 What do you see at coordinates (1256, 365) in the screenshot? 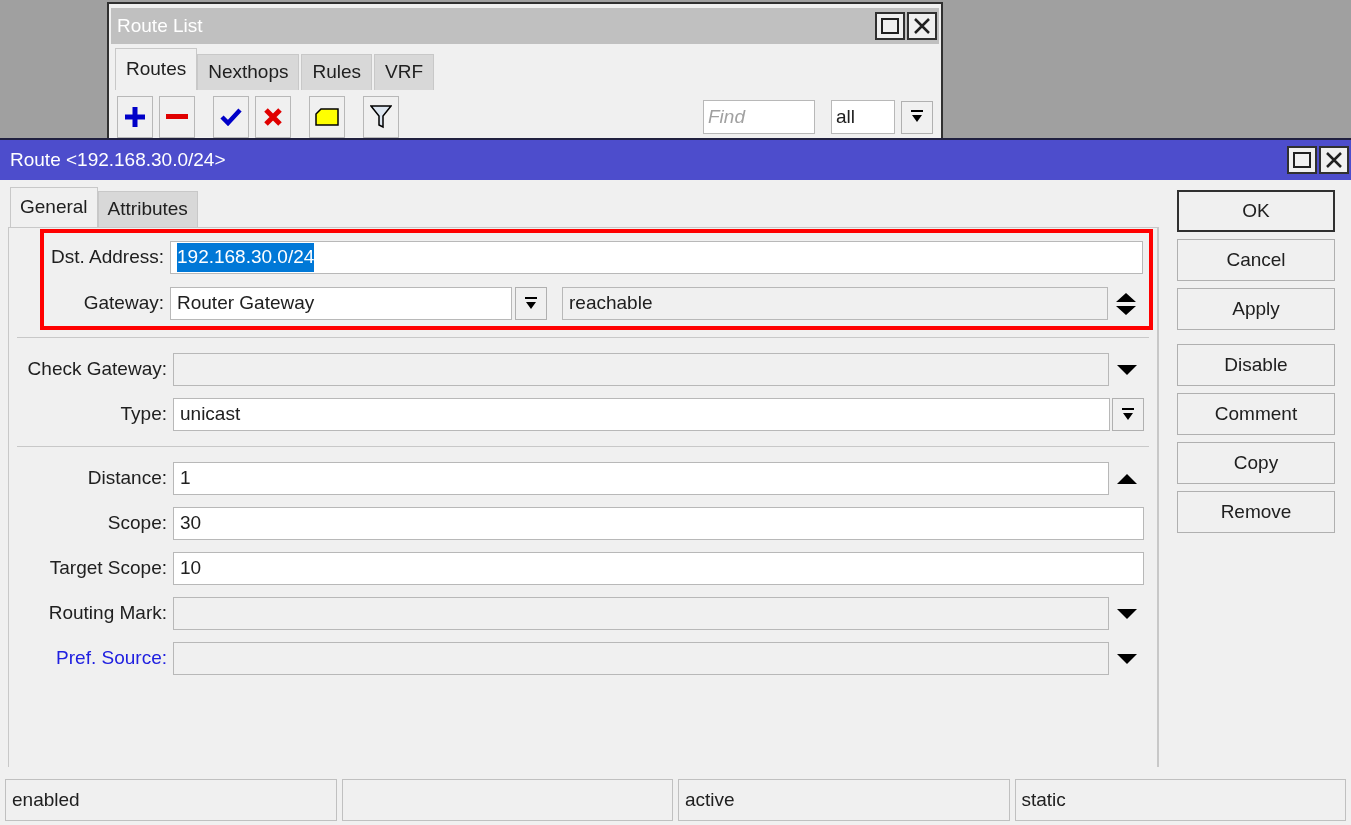
I see `dialog-button: Disable` at bounding box center [1256, 365].